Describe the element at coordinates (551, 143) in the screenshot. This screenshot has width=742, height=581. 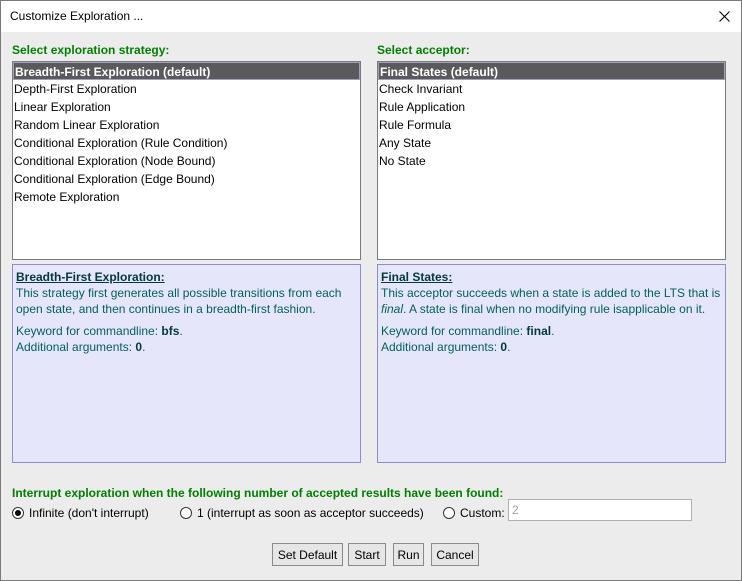
I see `acceptor-item: Any State` at that location.